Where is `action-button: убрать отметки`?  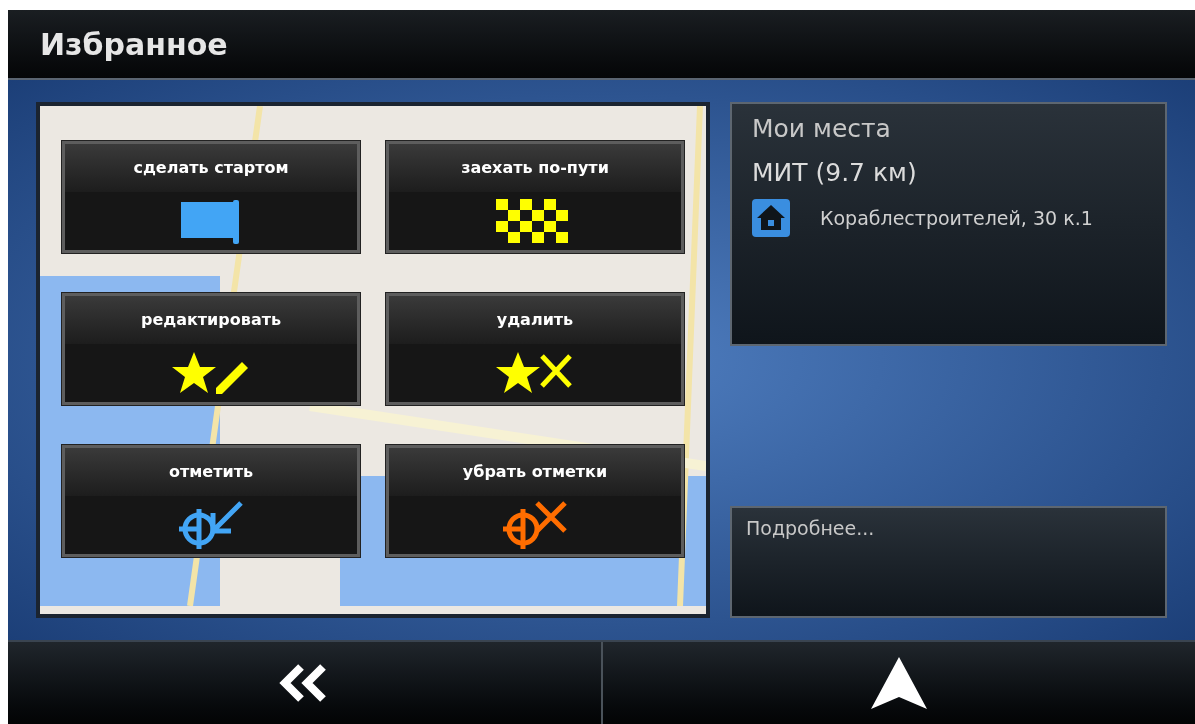 action-button: убрать отметки is located at coordinates (535, 501).